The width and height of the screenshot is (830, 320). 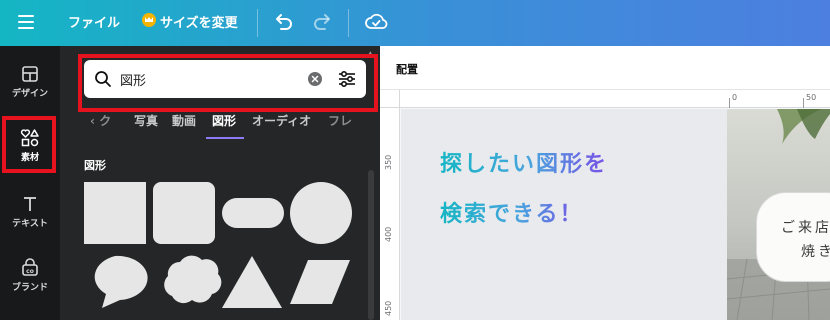 What do you see at coordinates (388, 308) in the screenshot?
I see `ruler-number: 450` at bounding box center [388, 308].